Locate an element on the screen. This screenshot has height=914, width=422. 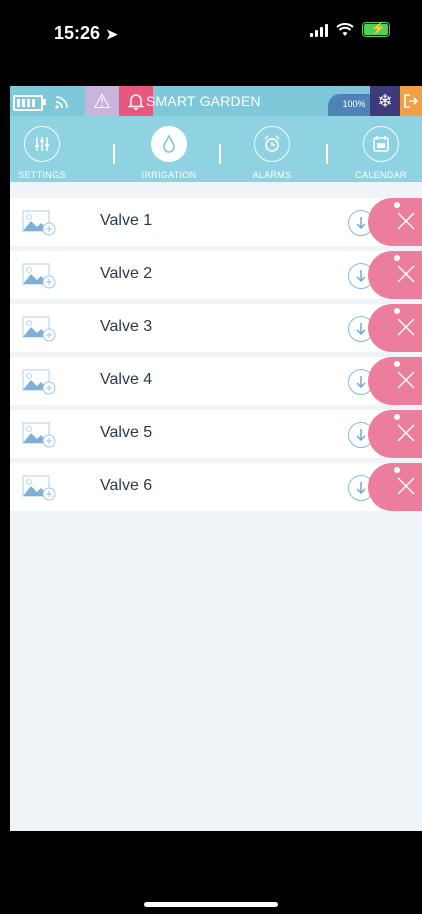
logout-button is located at coordinates (411, 101).